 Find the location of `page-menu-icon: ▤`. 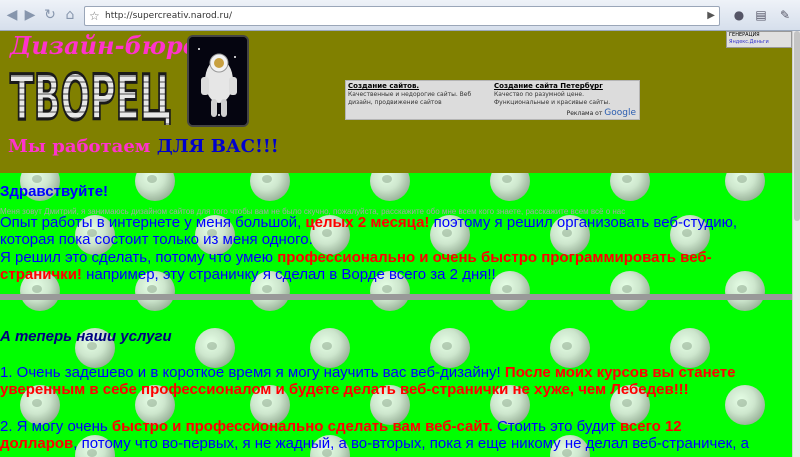

page-menu-icon: ▤ is located at coordinates (761, 15).